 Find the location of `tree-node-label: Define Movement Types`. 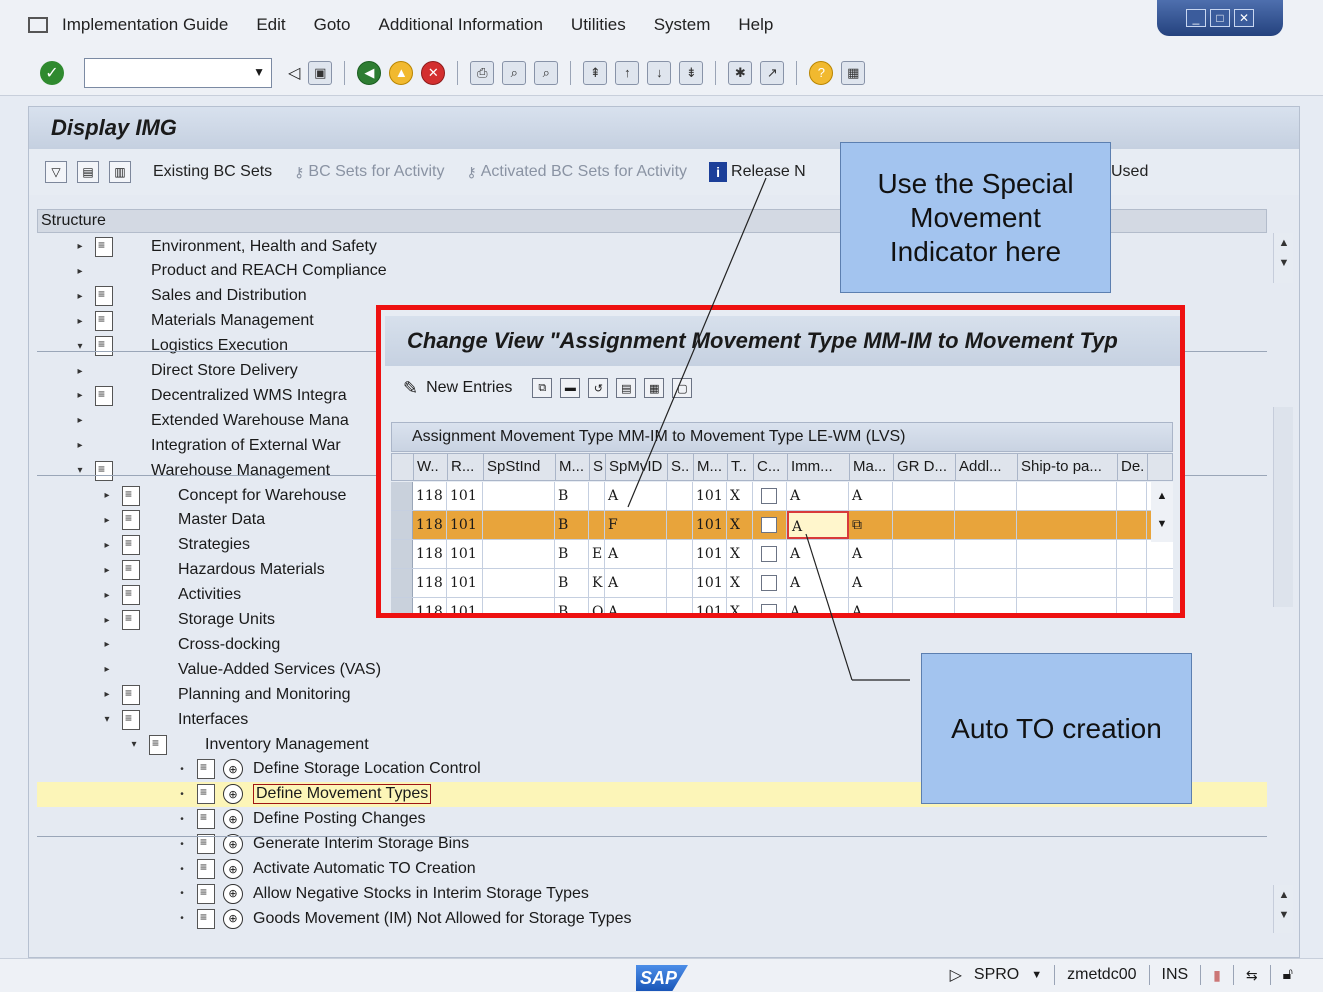

tree-node-label: Define Movement Types is located at coordinates (342, 794).